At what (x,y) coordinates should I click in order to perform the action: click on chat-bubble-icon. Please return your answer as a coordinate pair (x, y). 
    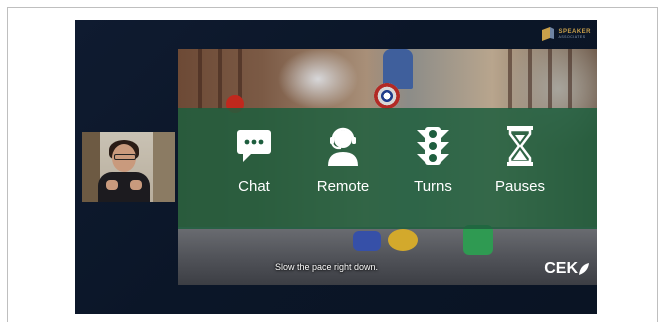
    Looking at the image, I should click on (254, 146).